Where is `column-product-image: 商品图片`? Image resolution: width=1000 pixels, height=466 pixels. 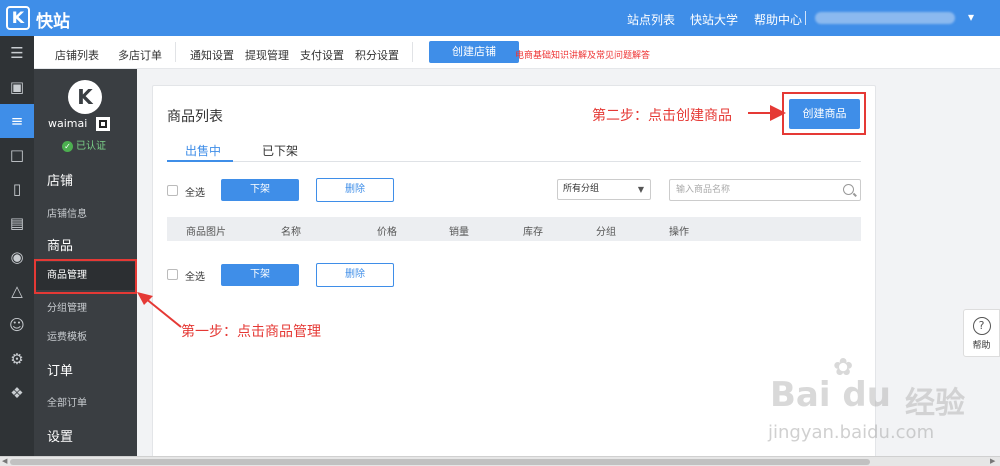
column-product-image: 商品图片 is located at coordinates (206, 232).